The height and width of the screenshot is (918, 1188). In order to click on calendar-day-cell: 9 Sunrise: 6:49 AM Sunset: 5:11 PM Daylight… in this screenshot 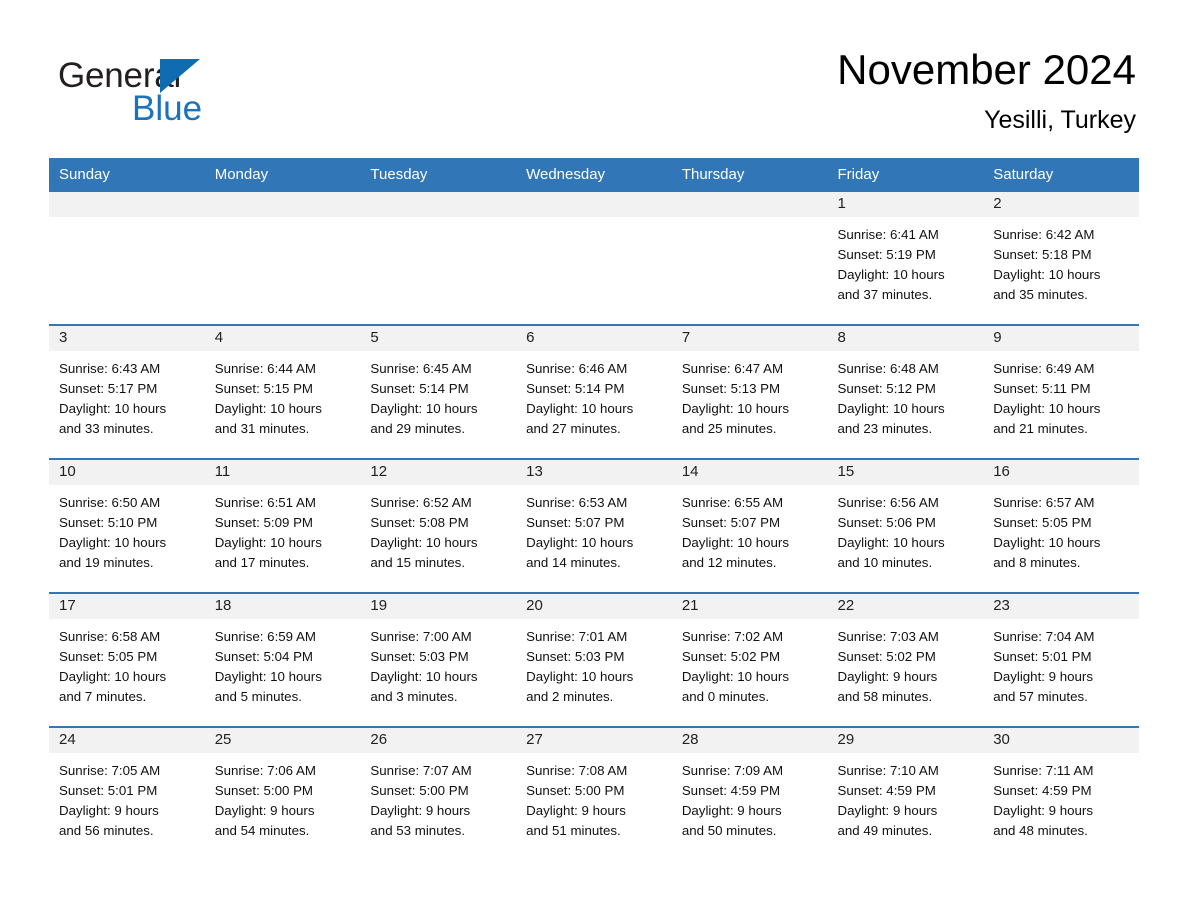, I will do `click(1061, 391)`.